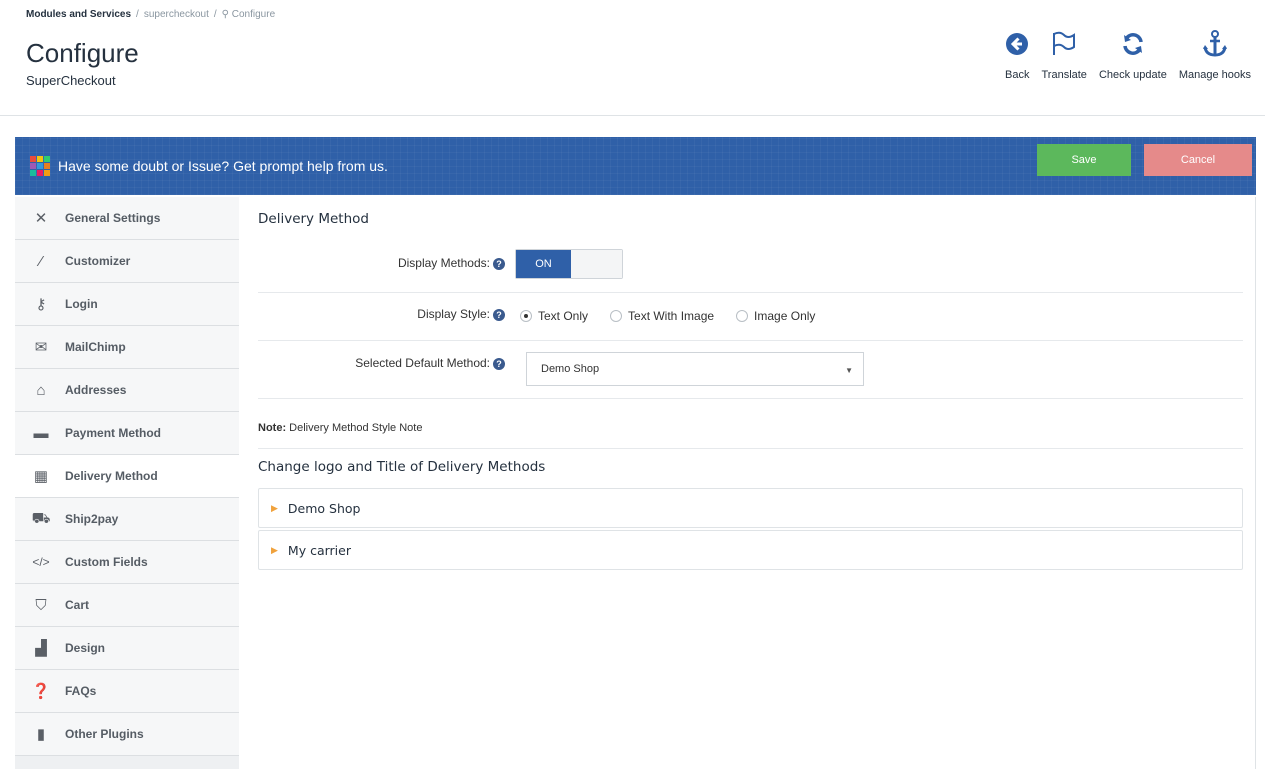 This screenshot has width=1265, height=769. What do you see at coordinates (1017, 75) in the screenshot?
I see `back-label: Back` at bounding box center [1017, 75].